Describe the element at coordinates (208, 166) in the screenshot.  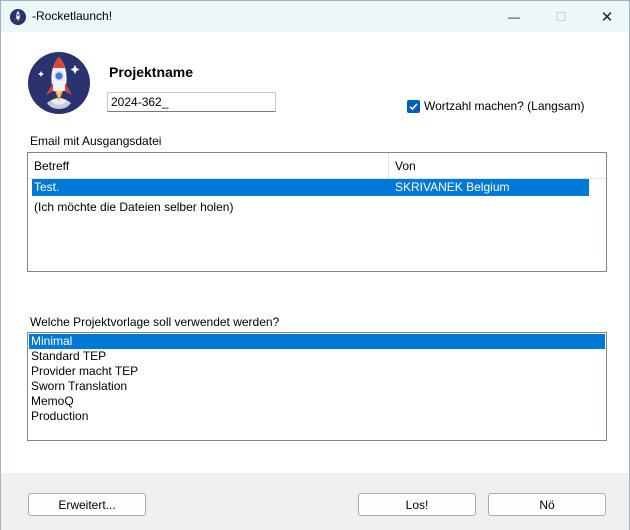
I see `column-header-subject: Betreff` at that location.